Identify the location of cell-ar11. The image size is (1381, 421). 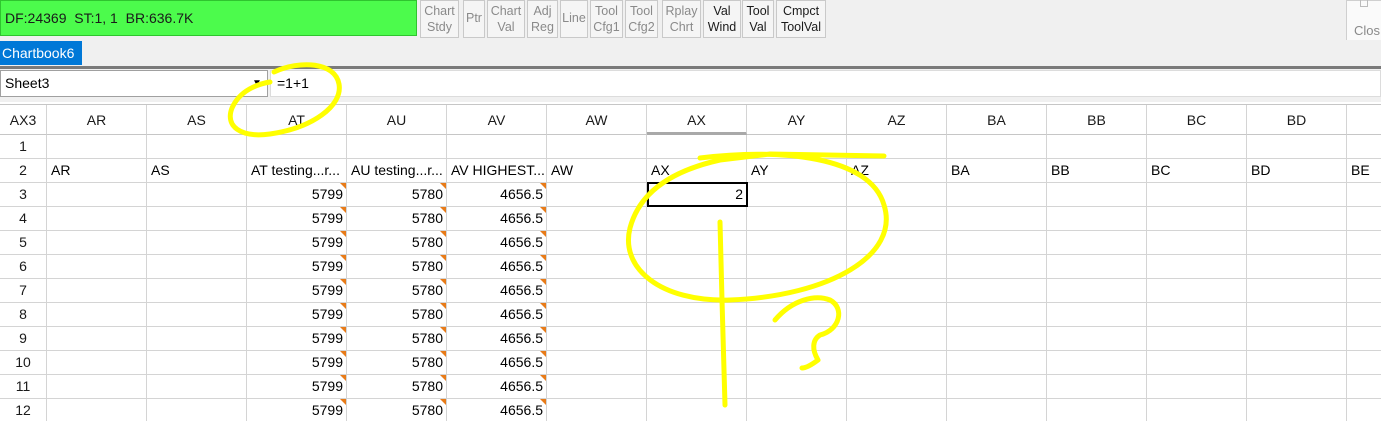
(97, 387).